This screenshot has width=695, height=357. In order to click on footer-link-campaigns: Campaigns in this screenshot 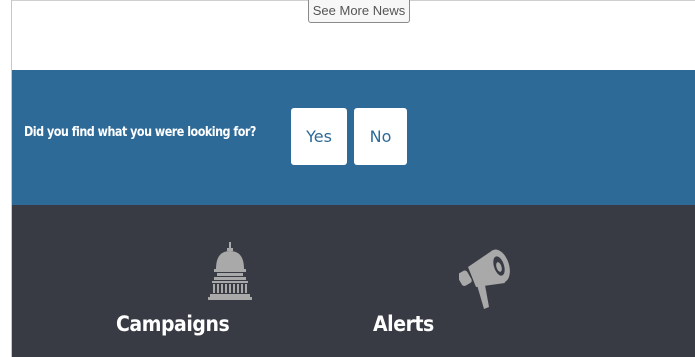, I will do `click(173, 324)`.